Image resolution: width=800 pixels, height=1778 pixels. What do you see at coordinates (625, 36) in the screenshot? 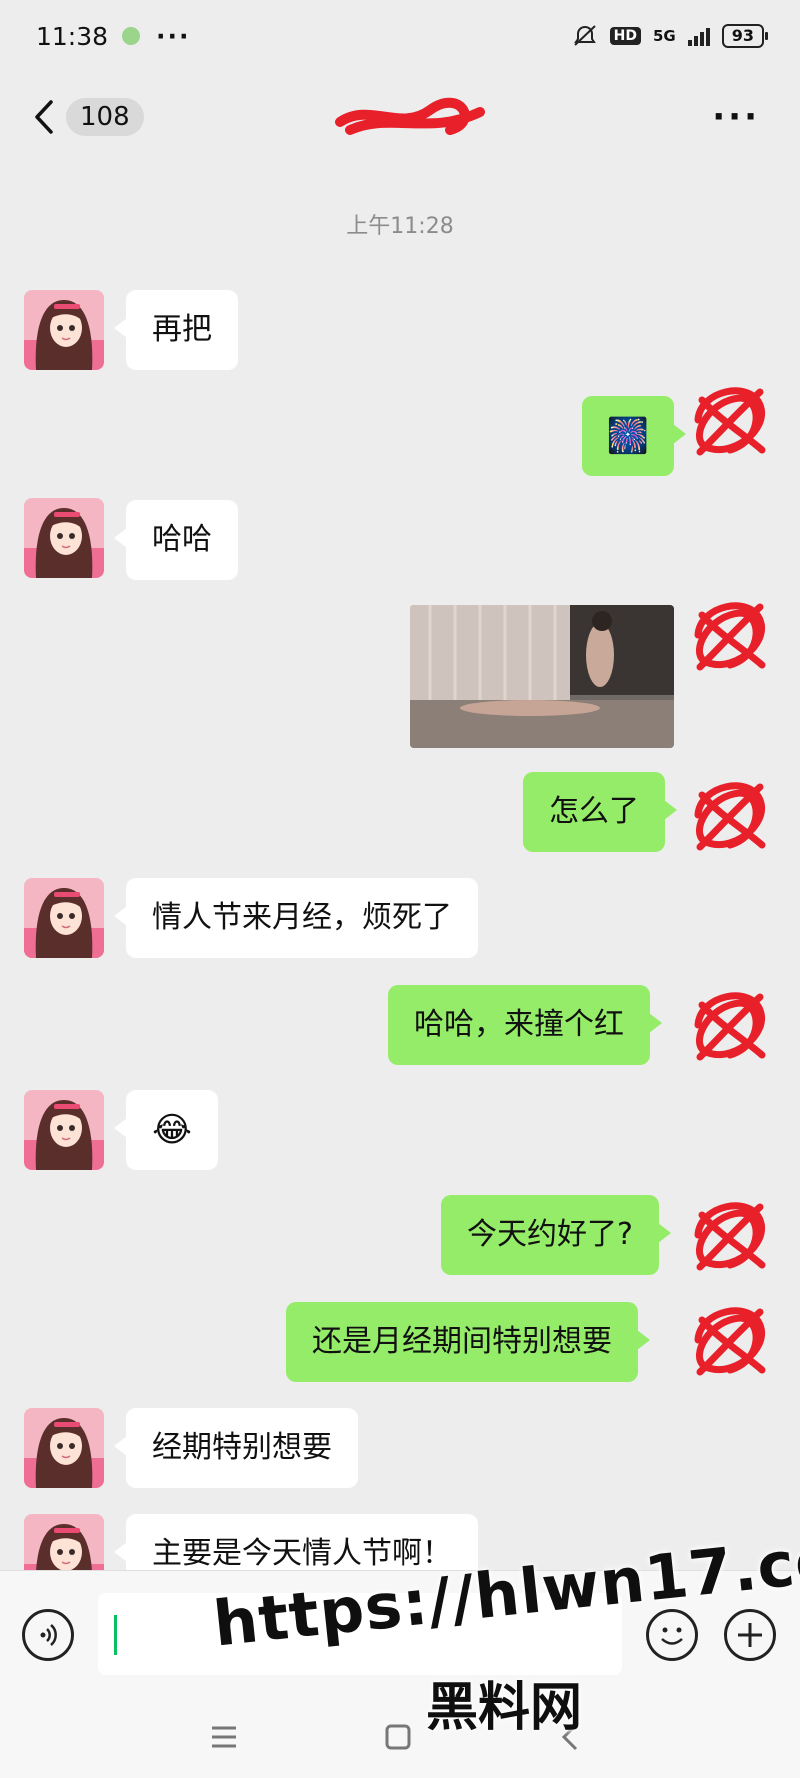
I see `hd-badge: HD` at bounding box center [625, 36].